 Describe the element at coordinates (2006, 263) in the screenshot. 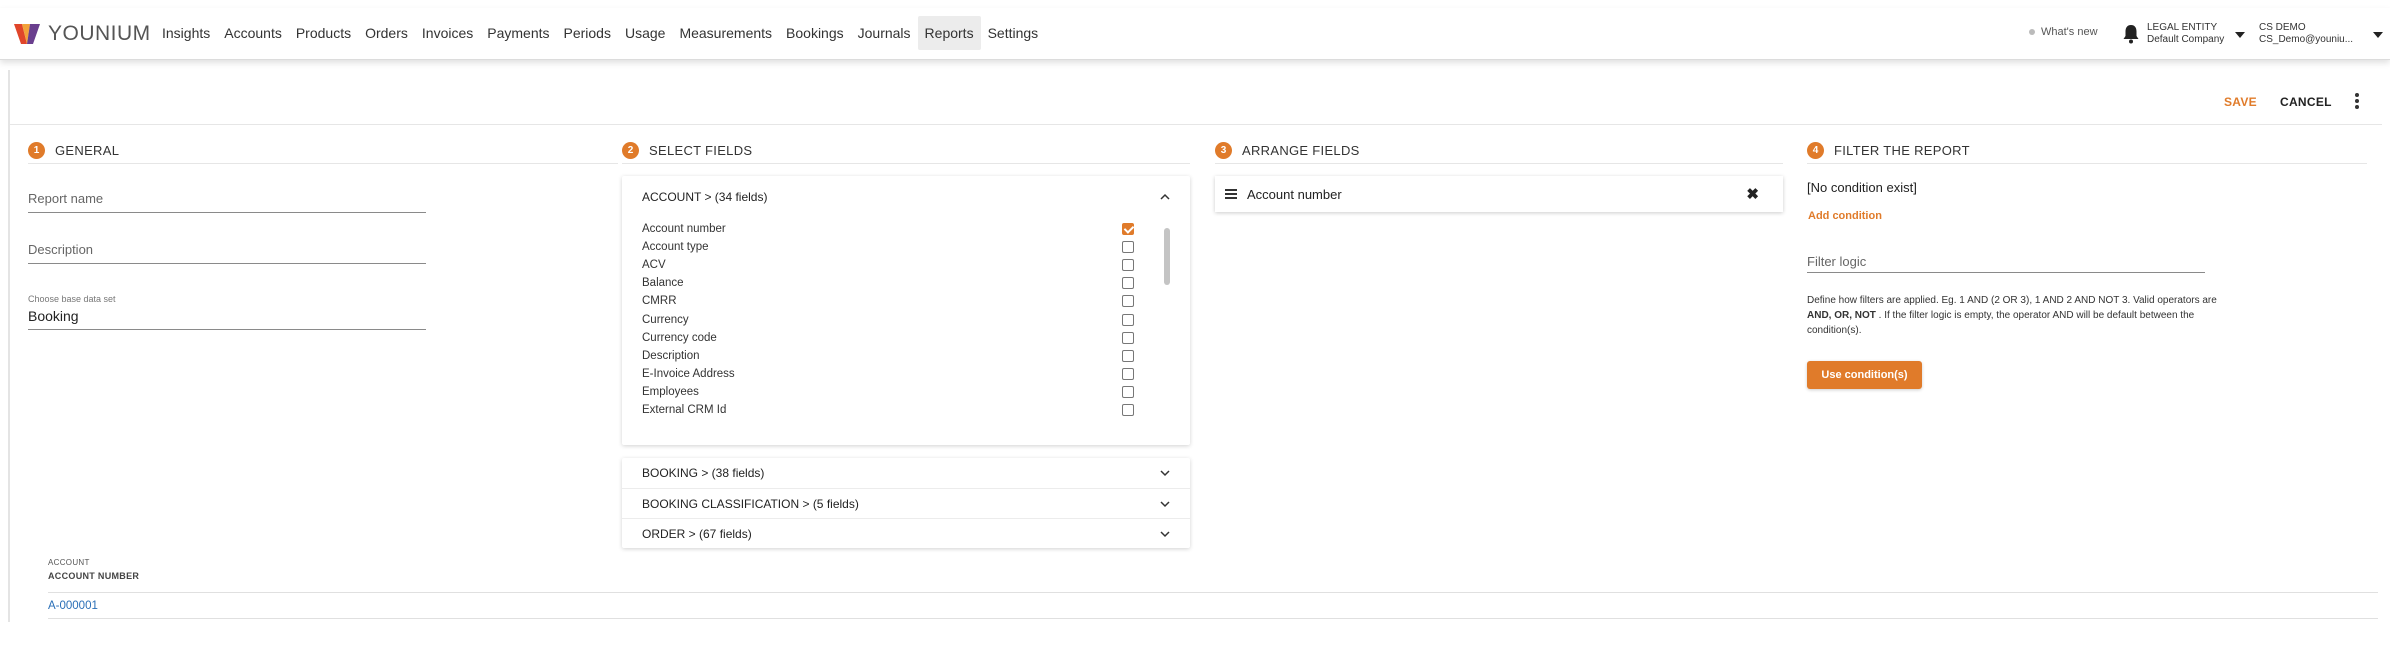

I see `filter-logic-input: Filter logic` at that location.